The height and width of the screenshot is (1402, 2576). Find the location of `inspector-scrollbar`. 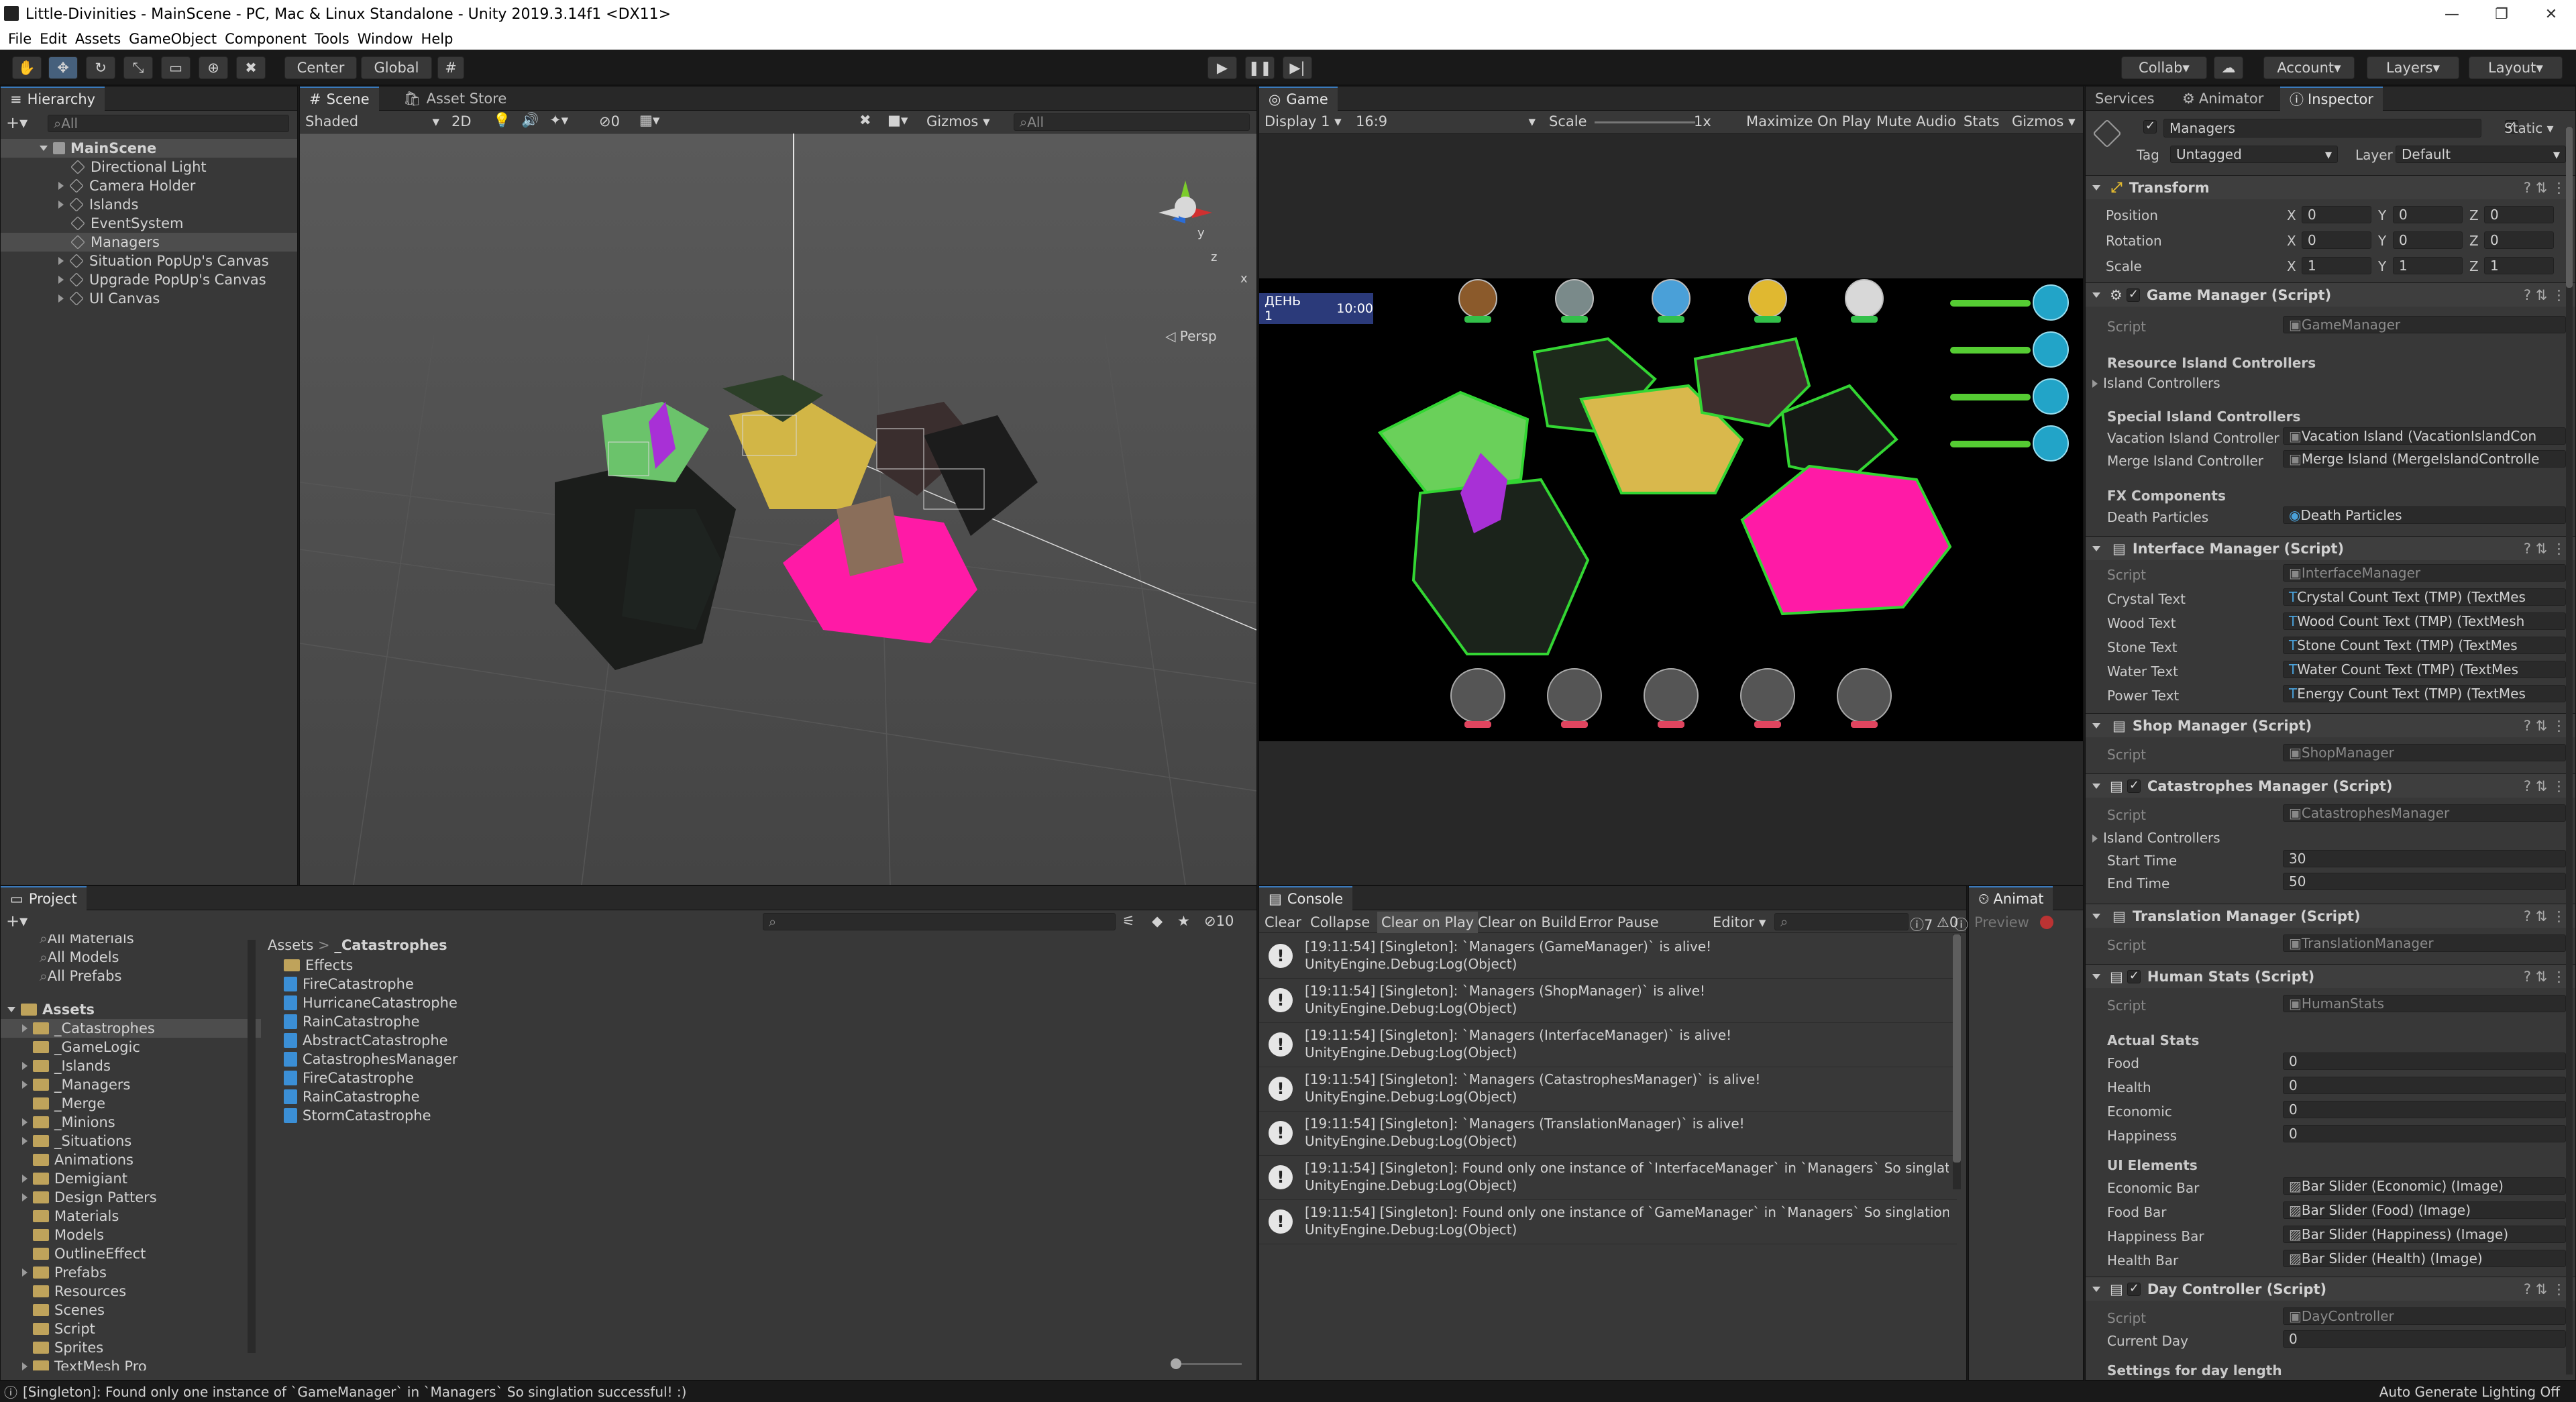

inspector-scrollbar is located at coordinates (2569, 751).